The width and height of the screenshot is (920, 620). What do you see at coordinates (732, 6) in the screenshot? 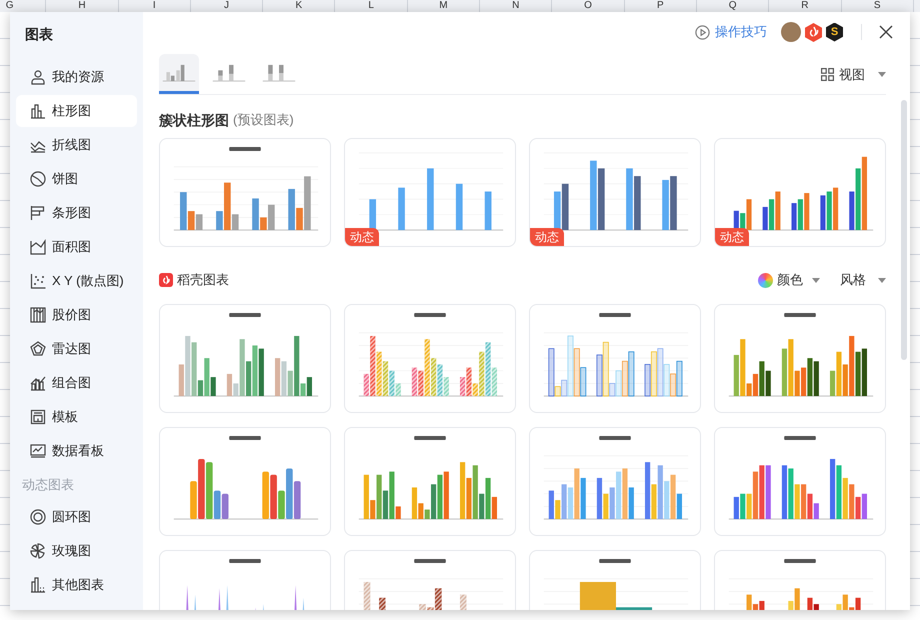
I see `column-header: Q` at bounding box center [732, 6].